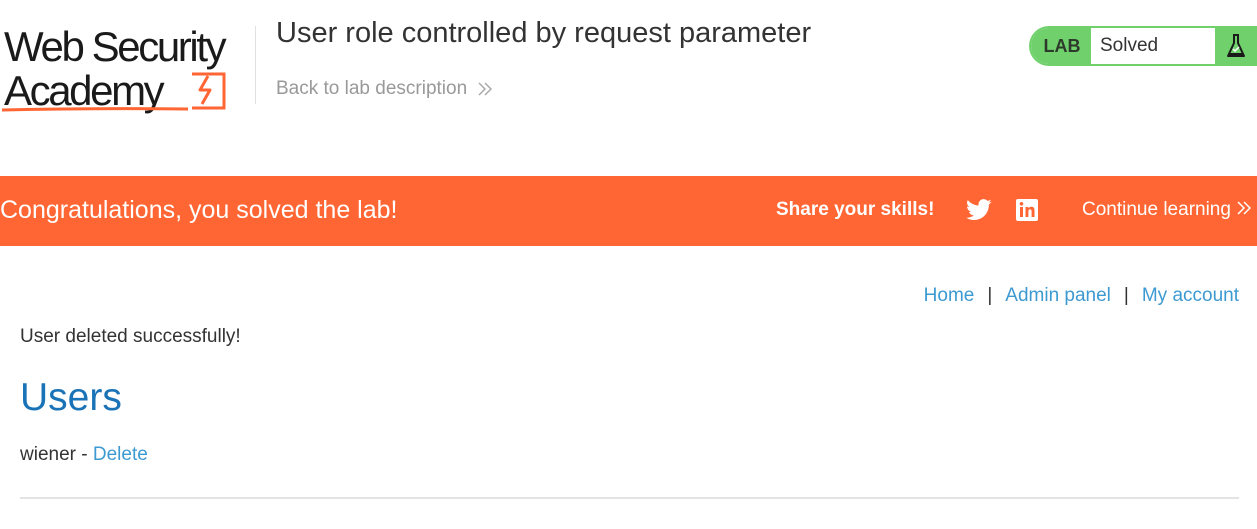  What do you see at coordinates (855, 209) in the screenshot?
I see `share-skills-label: Share your skills!` at bounding box center [855, 209].